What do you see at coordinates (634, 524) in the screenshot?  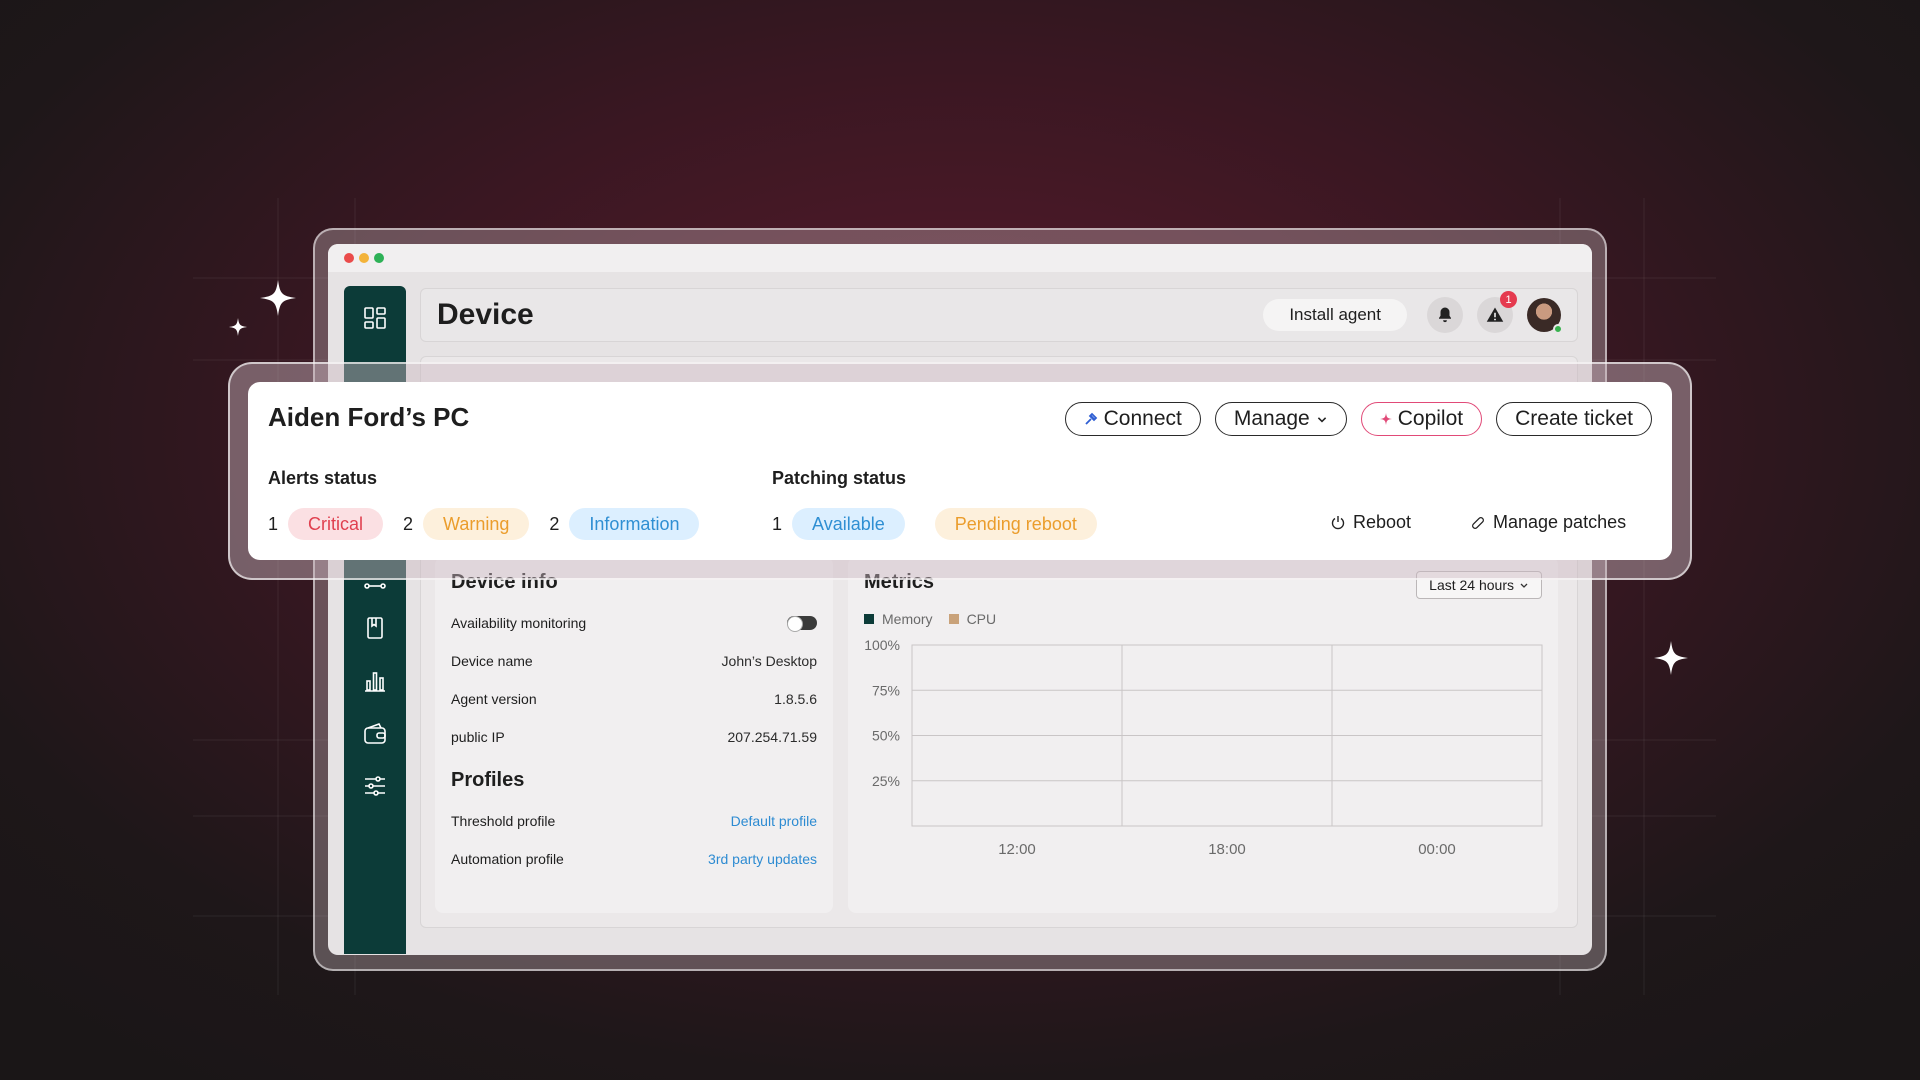 I see `information-badge: Information` at bounding box center [634, 524].